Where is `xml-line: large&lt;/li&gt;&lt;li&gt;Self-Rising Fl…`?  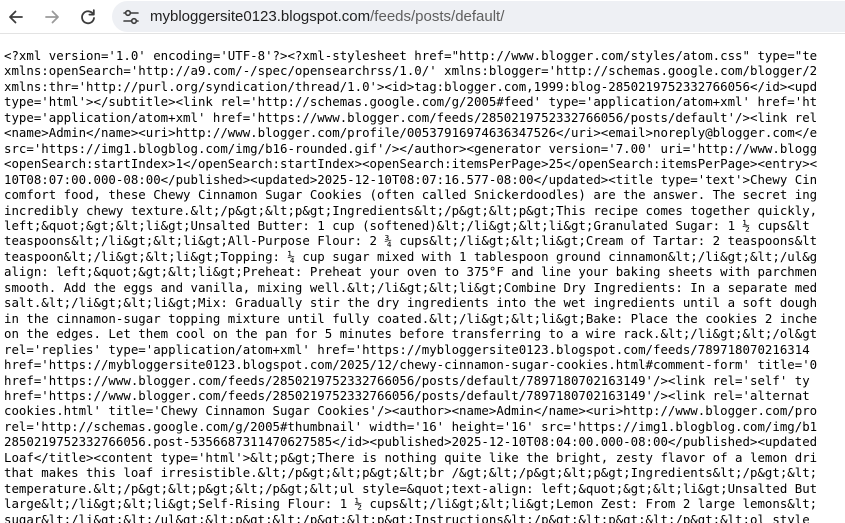
xml-line: large&lt;/li&gt;&lt;li&gt;Self-Rising Fl… is located at coordinates (411, 504).